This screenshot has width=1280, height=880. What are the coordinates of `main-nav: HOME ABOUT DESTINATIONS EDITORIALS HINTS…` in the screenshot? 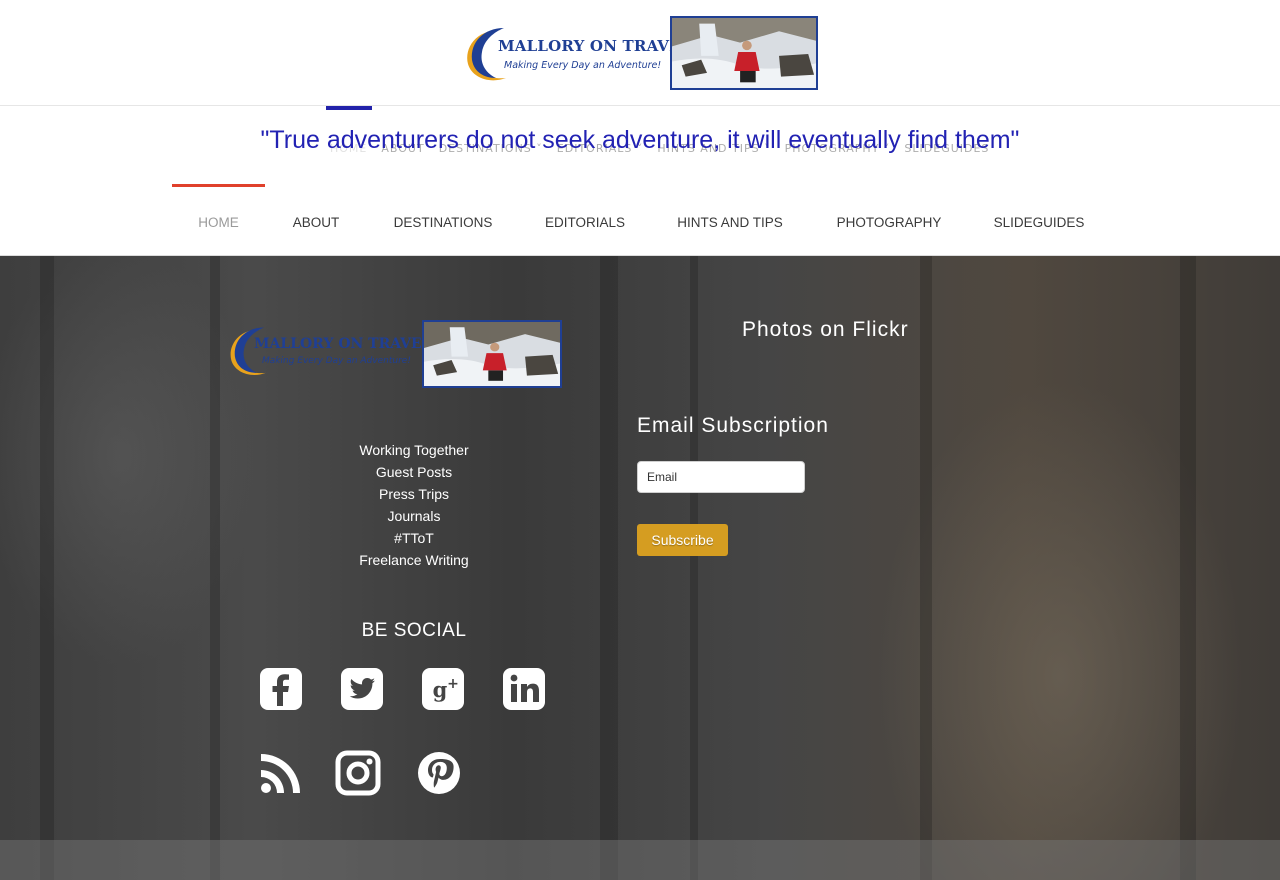 It's located at (640, 220).